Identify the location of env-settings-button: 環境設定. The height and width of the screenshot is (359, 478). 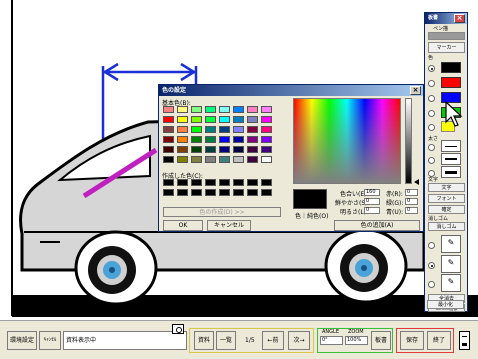
(22, 340).